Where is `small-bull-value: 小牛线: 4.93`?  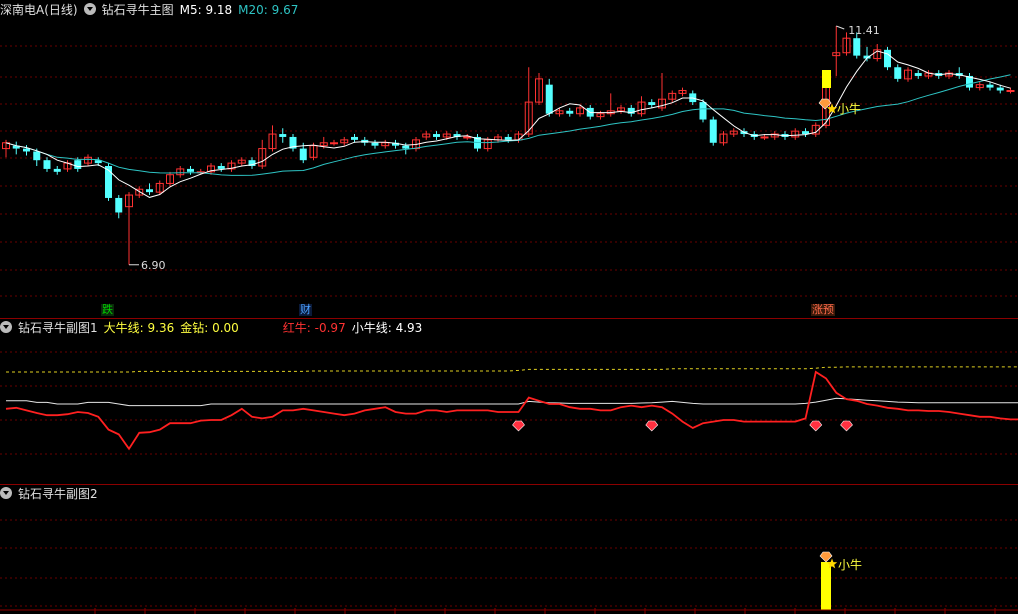
small-bull-value: 小牛线: 4.93 is located at coordinates (387, 328).